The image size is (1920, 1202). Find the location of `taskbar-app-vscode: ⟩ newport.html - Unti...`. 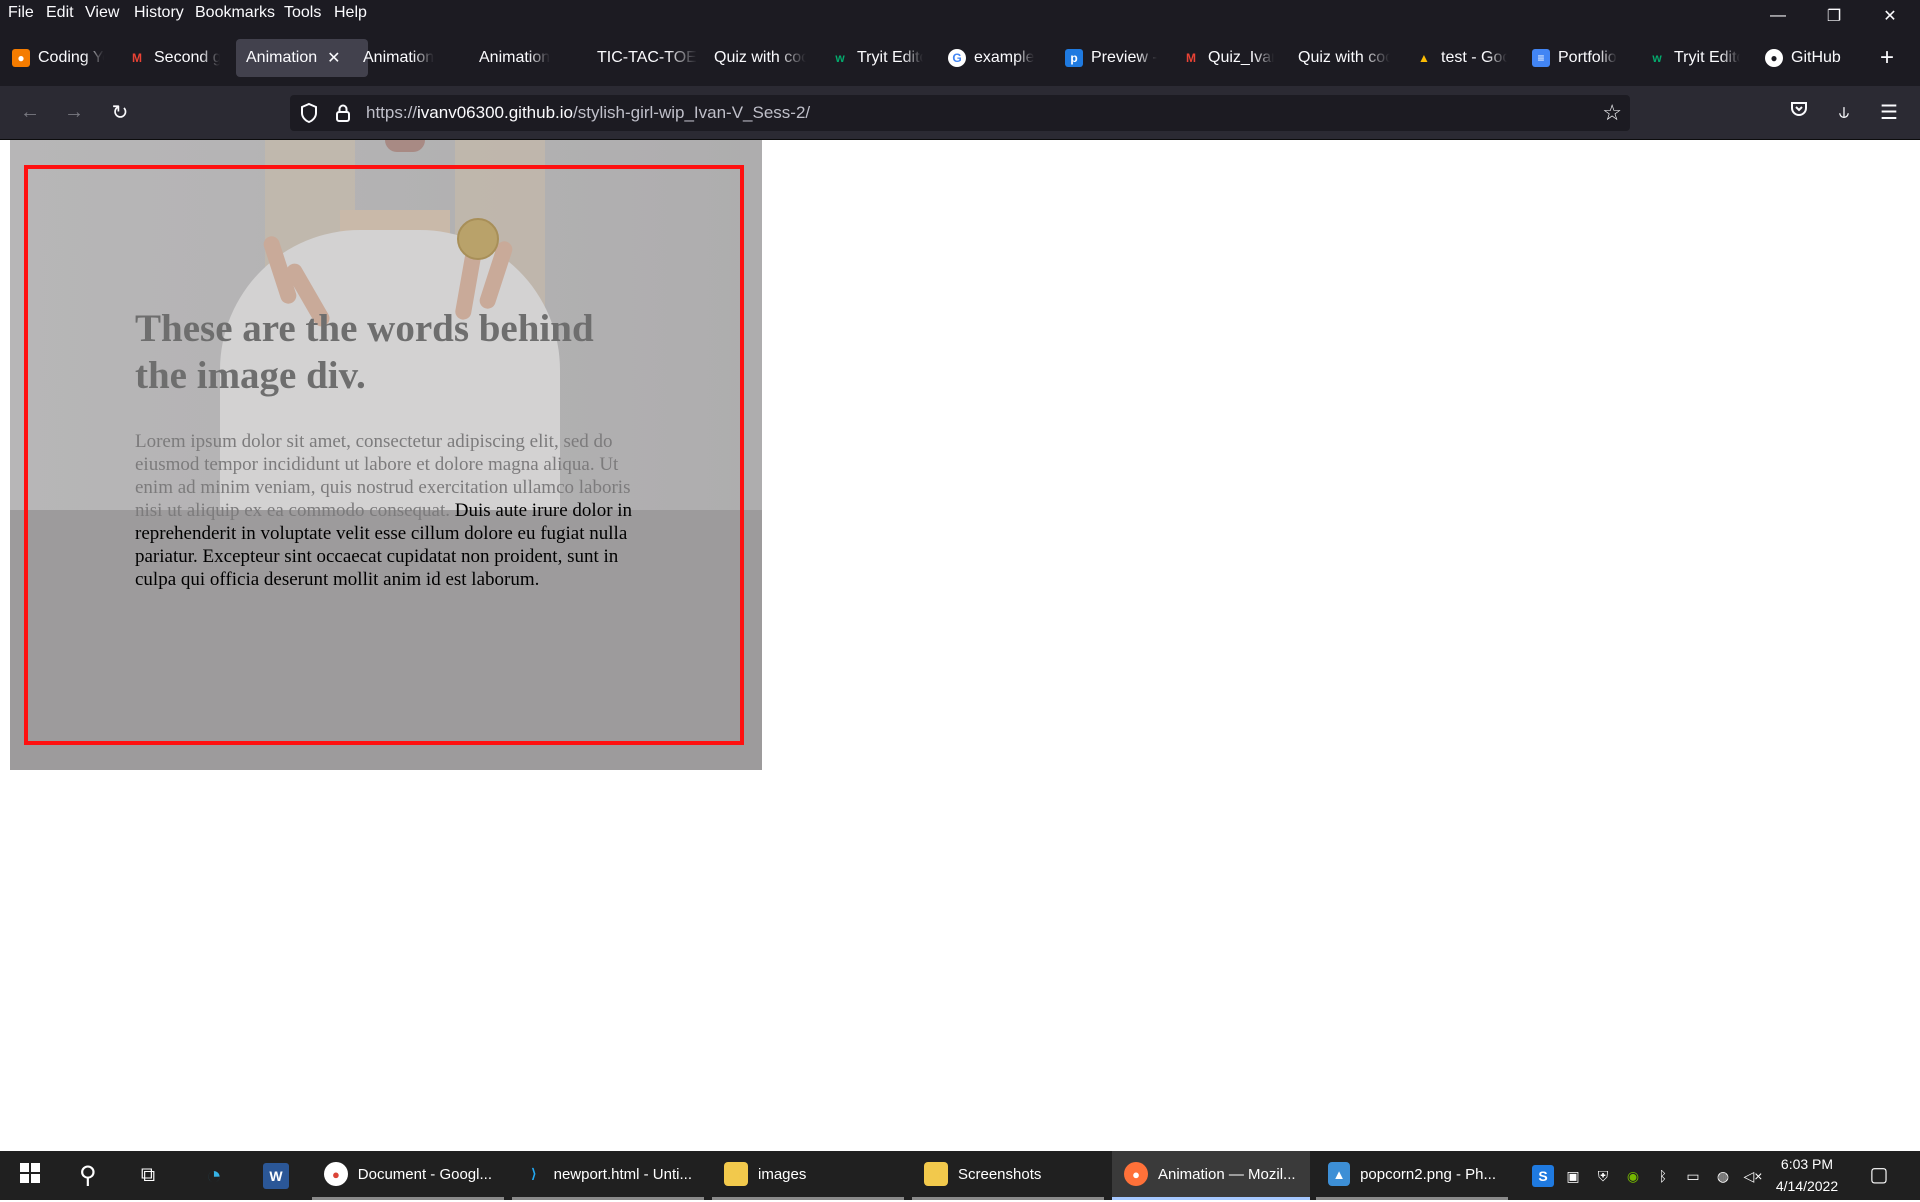

taskbar-app-vscode: ⟩ newport.html - Unti... is located at coordinates (608, 1175).